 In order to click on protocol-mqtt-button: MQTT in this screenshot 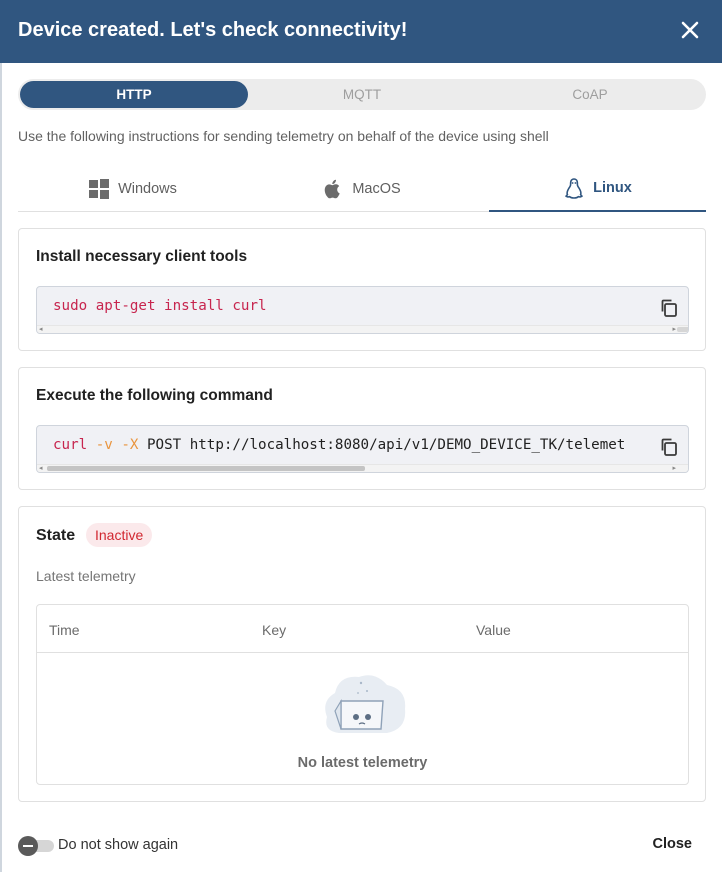, I will do `click(362, 94)`.